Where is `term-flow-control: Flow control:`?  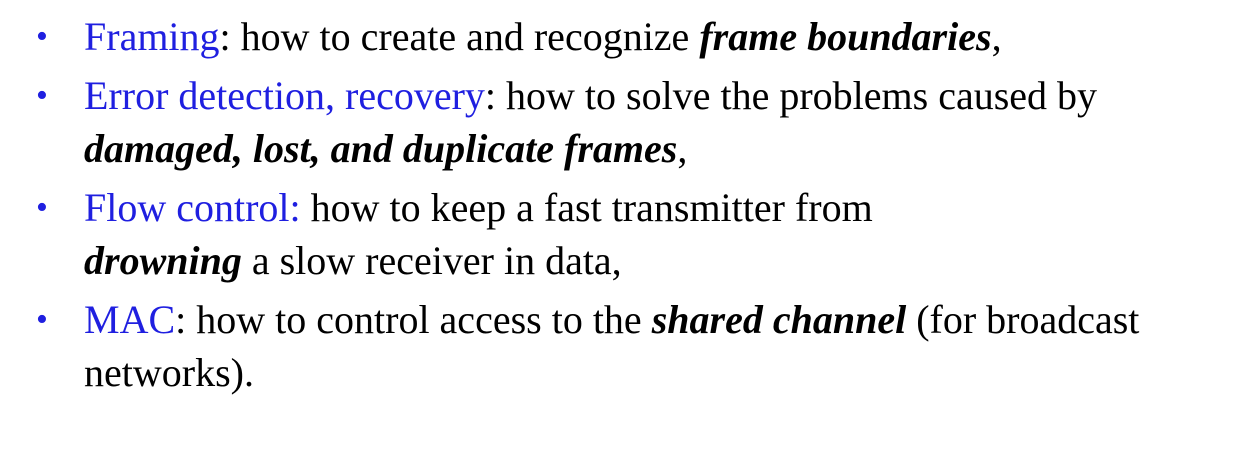 term-flow-control: Flow control: is located at coordinates (192, 207).